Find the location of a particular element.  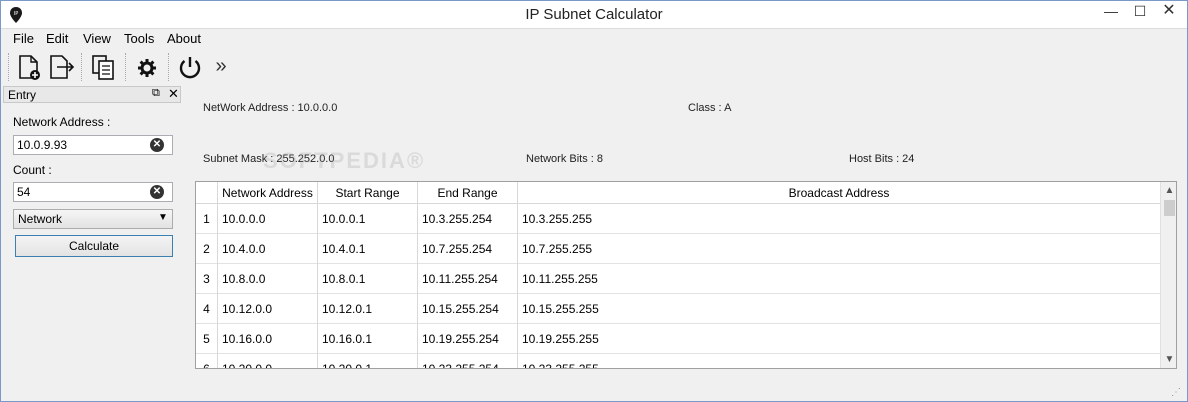

cell-network-address: 10.8.0.0 is located at coordinates (268, 279).